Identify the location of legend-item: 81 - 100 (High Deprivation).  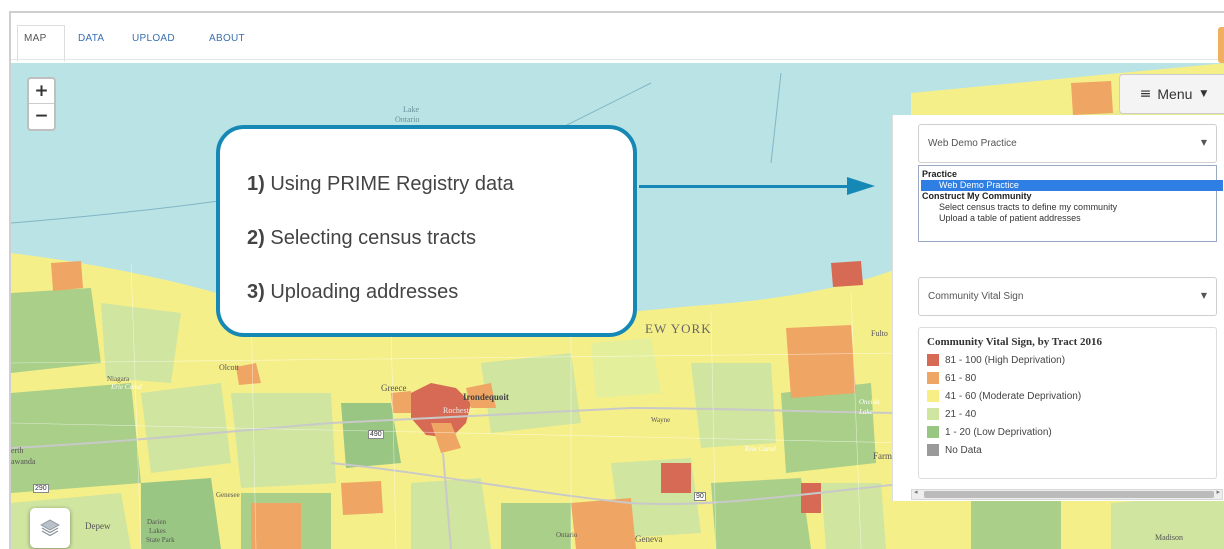
(996, 360).